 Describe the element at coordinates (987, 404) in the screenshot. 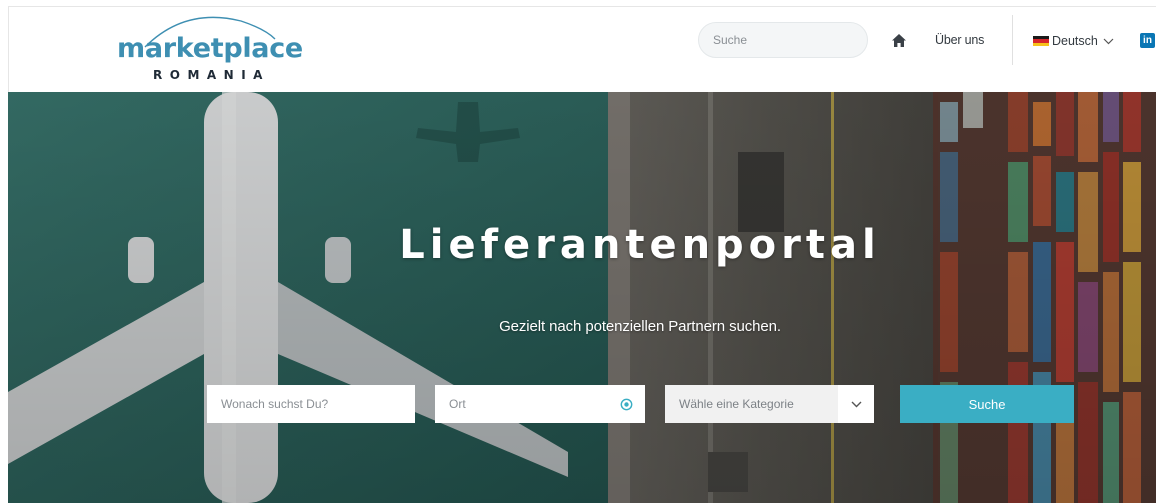

I see `search-submit-button: Suche` at that location.